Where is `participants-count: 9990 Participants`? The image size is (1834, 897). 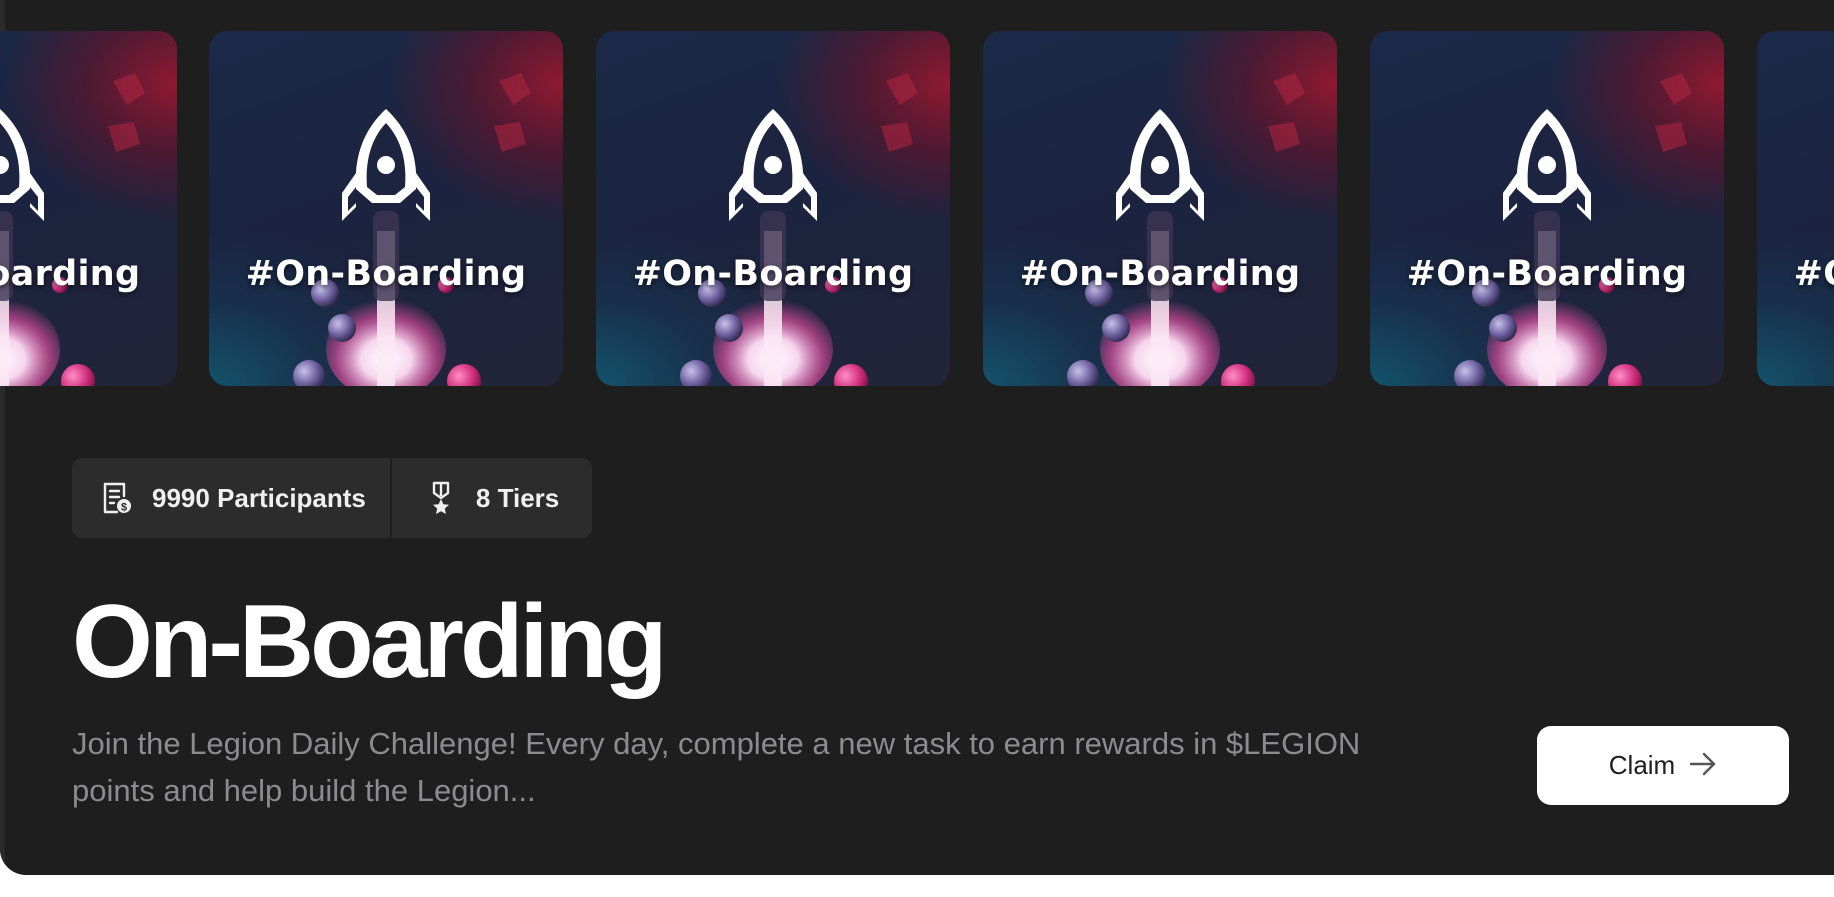
participants-count: 9990 Participants is located at coordinates (259, 497).